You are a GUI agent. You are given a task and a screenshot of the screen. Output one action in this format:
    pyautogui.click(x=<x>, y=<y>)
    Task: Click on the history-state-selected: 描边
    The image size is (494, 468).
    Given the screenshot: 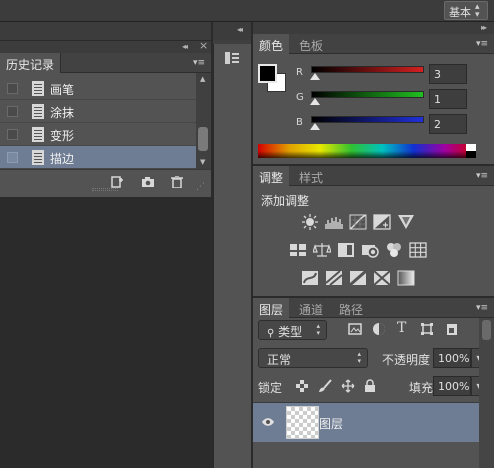 What is the action you would take?
    pyautogui.click(x=98, y=157)
    